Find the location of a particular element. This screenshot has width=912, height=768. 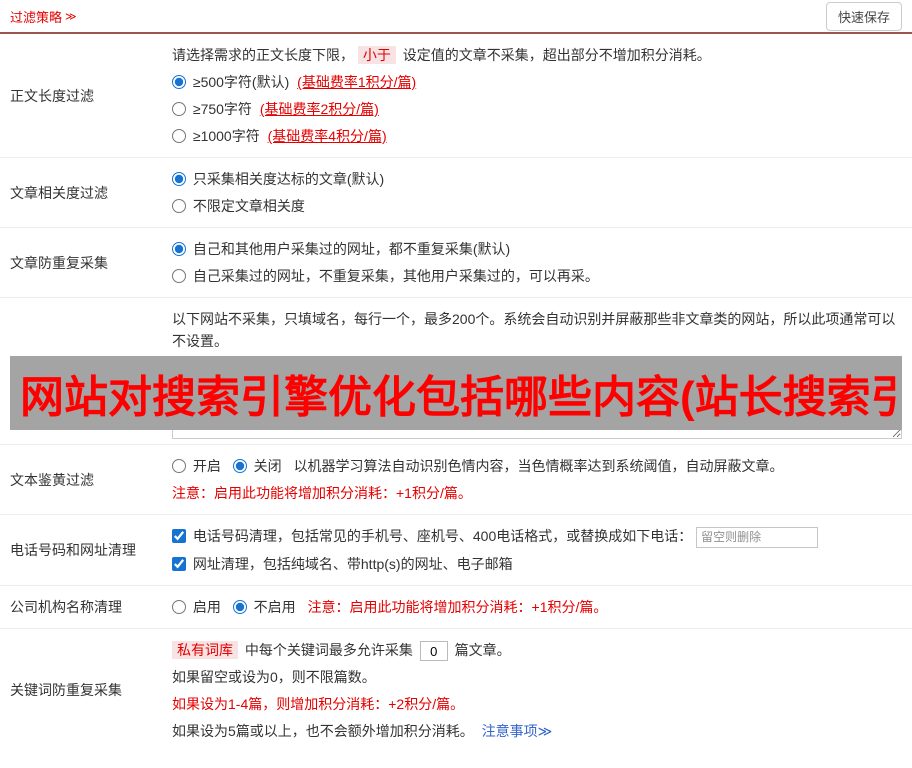

company-on-label: 启用 is located at coordinates (206, 606).